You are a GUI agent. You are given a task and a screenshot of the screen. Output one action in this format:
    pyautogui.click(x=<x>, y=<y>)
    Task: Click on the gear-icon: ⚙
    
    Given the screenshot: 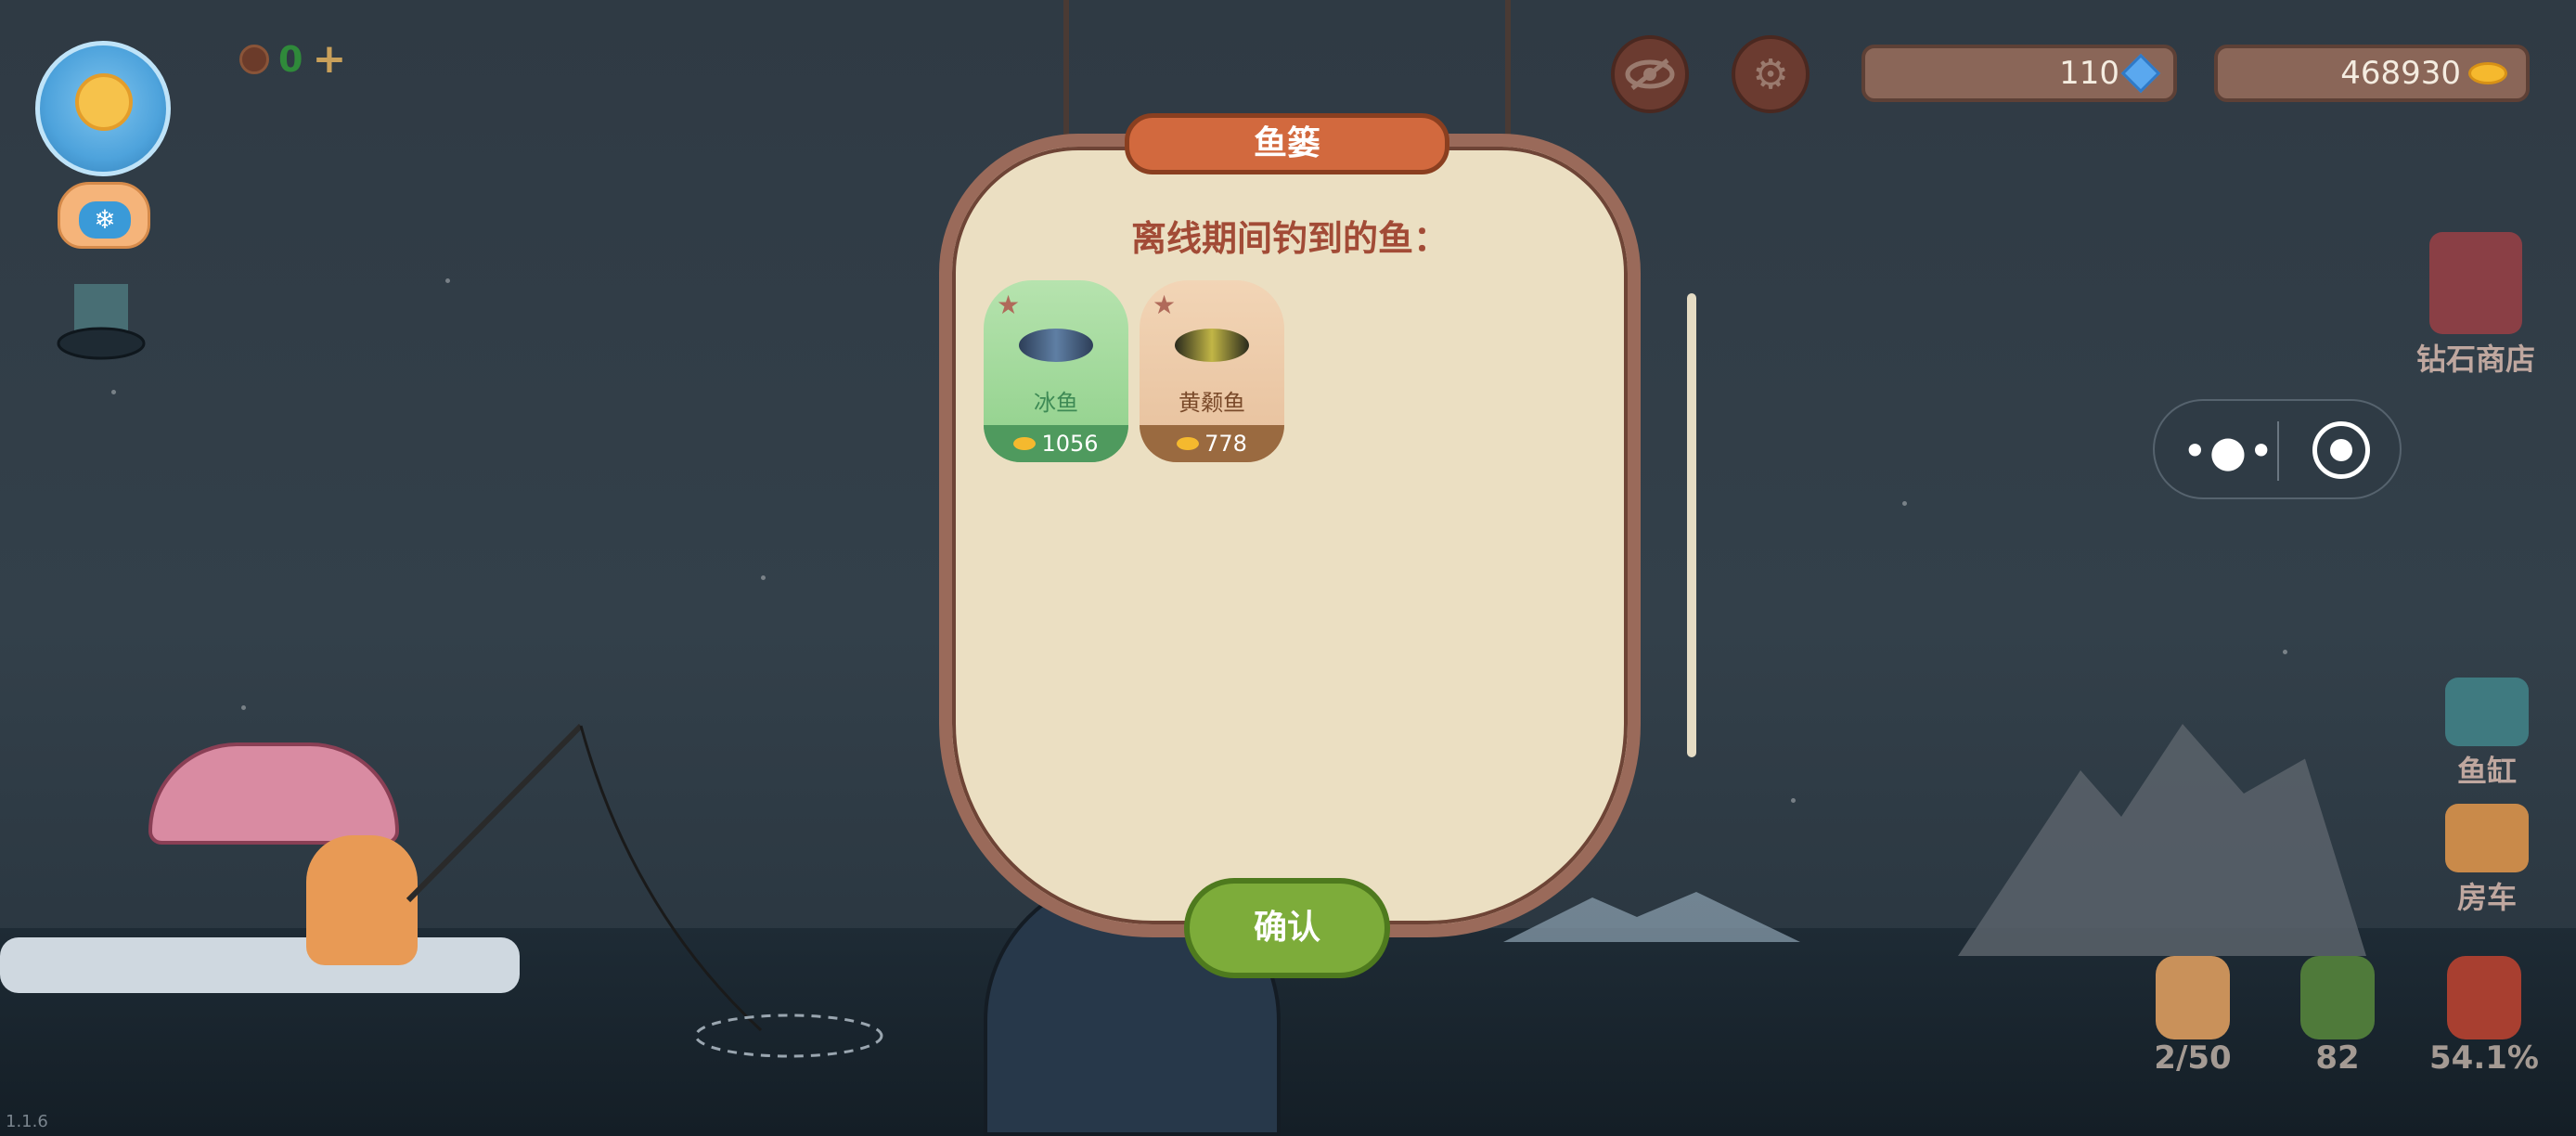 What is the action you would take?
    pyautogui.click(x=1770, y=74)
    